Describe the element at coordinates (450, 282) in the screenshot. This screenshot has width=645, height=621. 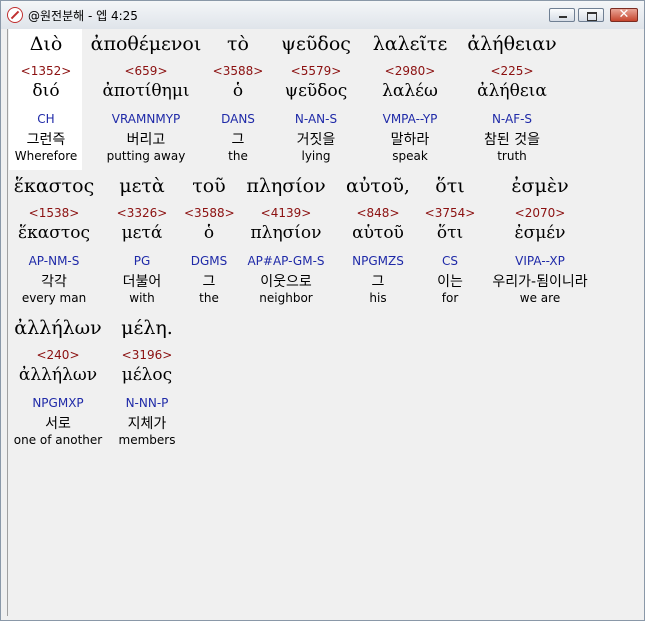
I see `korean-gloss: 이는` at that location.